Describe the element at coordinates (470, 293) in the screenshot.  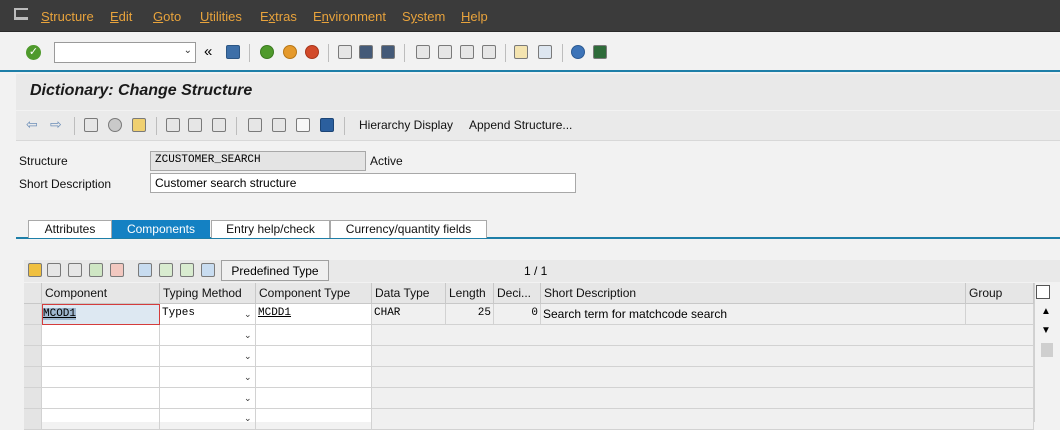
I see `column-header: Length` at that location.